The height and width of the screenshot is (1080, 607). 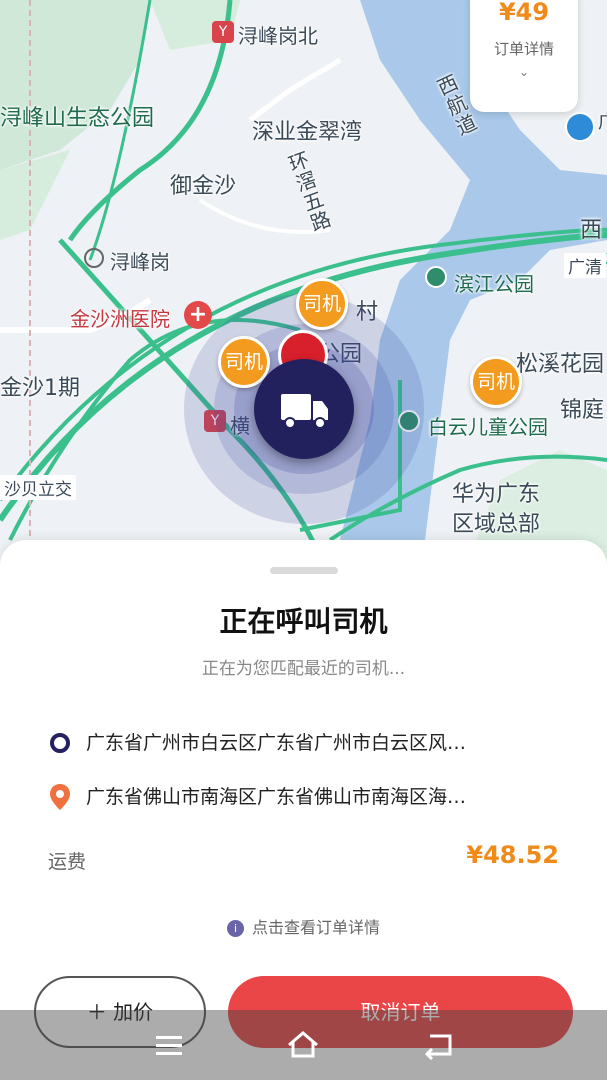 I want to click on back-icon, so click(x=439, y=1045).